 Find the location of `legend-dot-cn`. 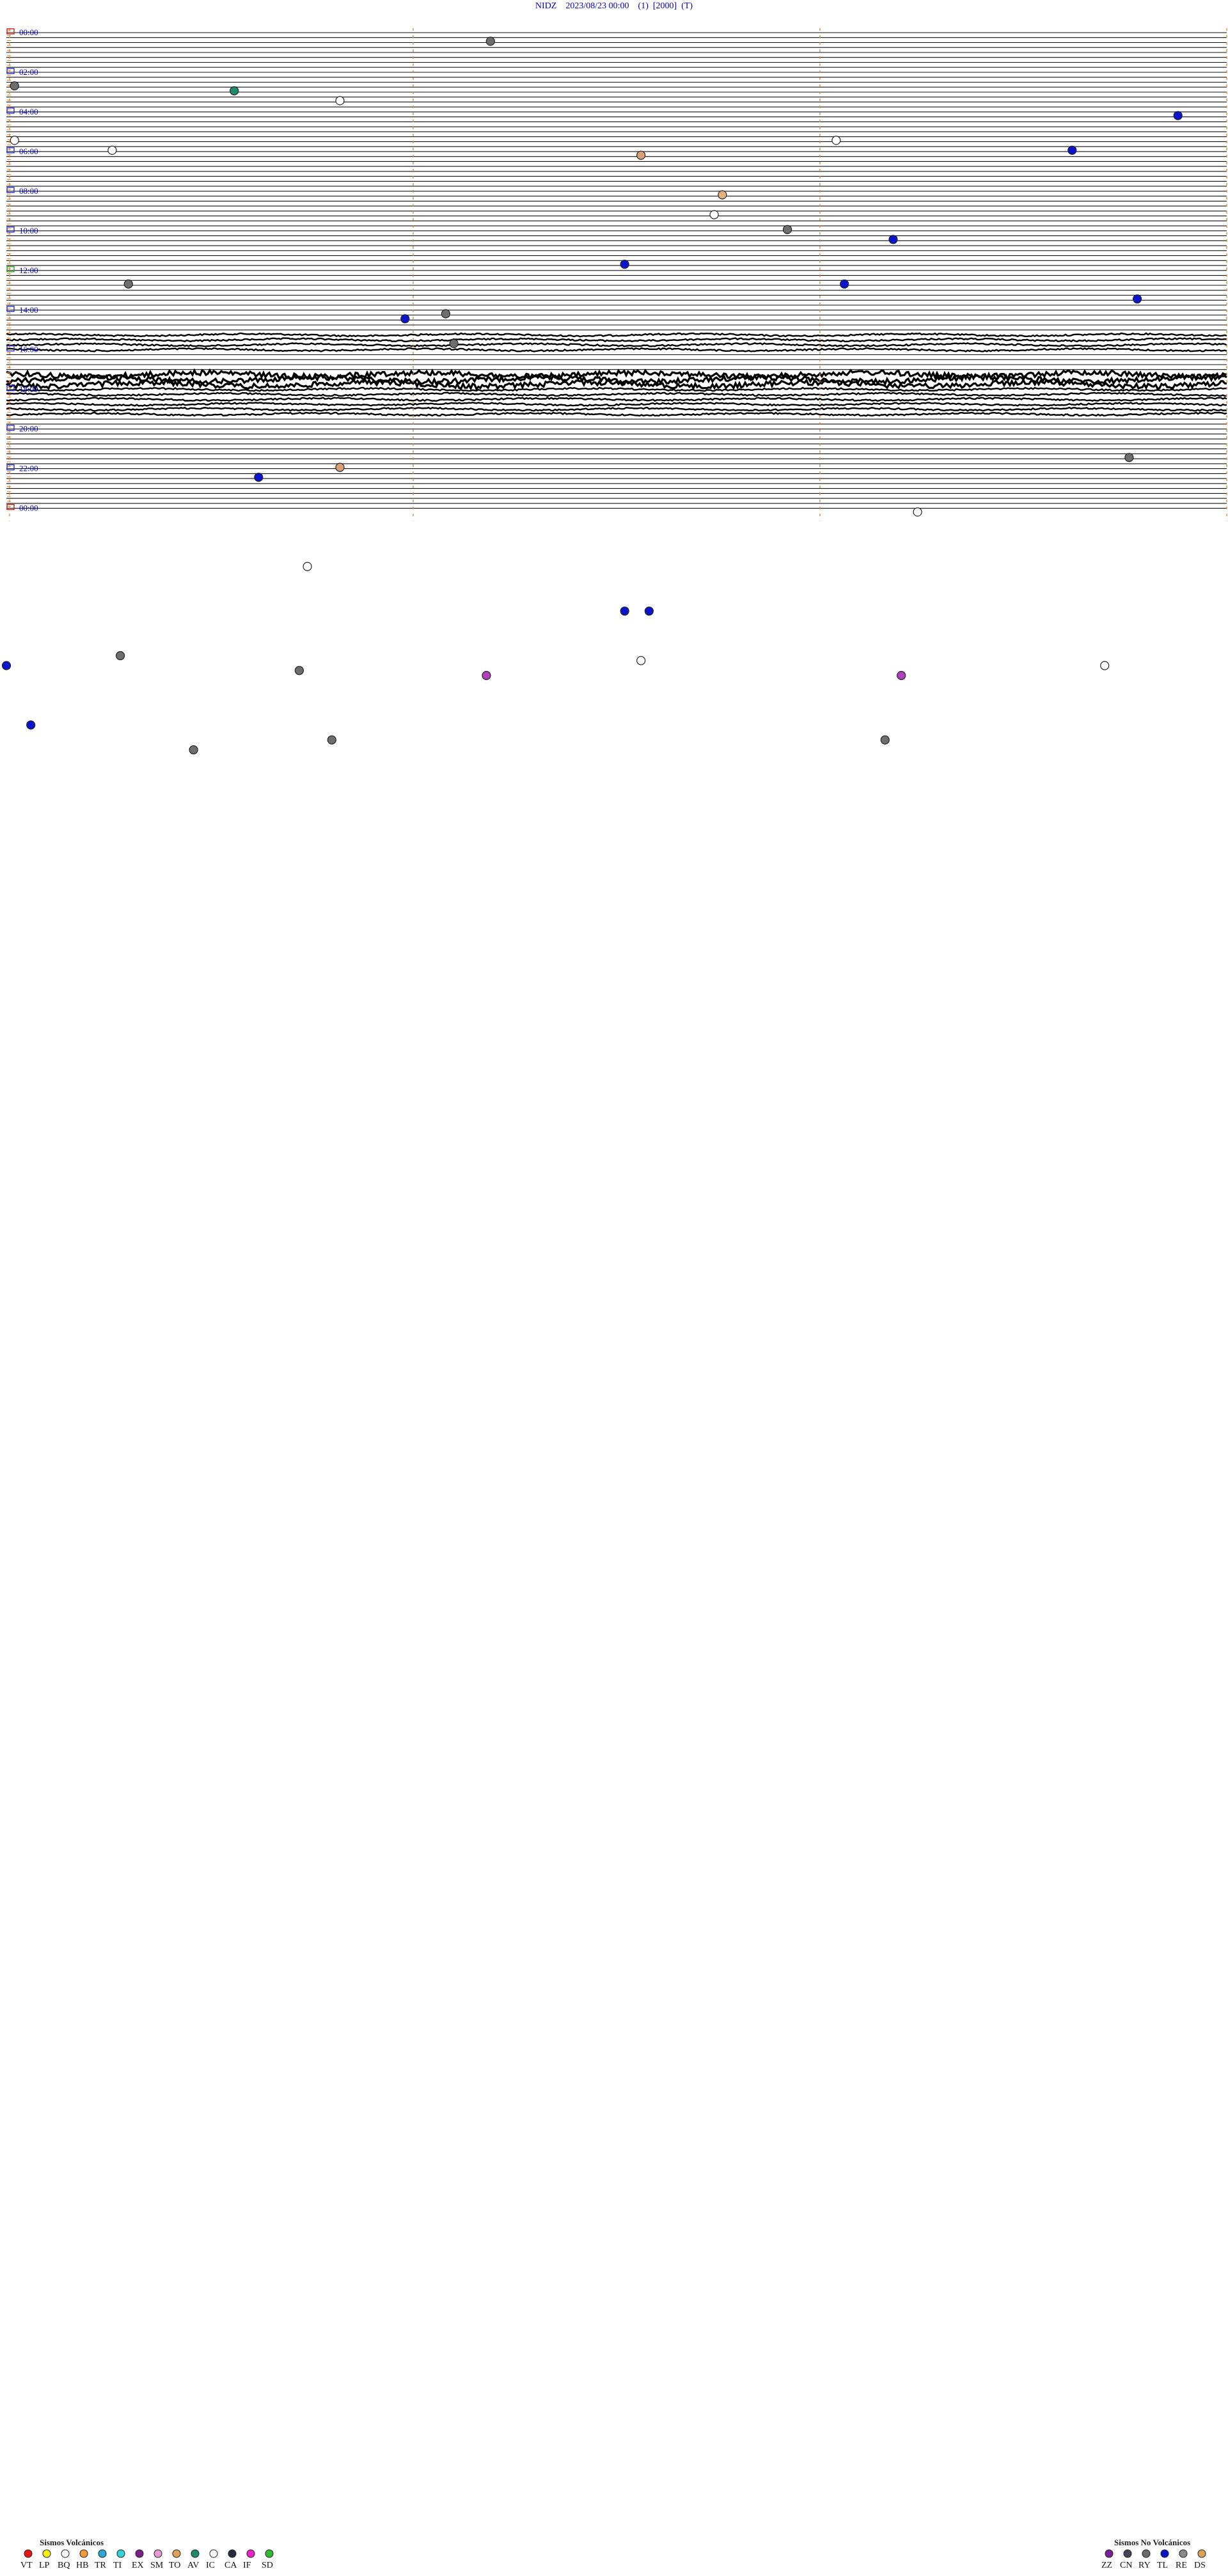

legend-dot-cn is located at coordinates (1127, 2553).